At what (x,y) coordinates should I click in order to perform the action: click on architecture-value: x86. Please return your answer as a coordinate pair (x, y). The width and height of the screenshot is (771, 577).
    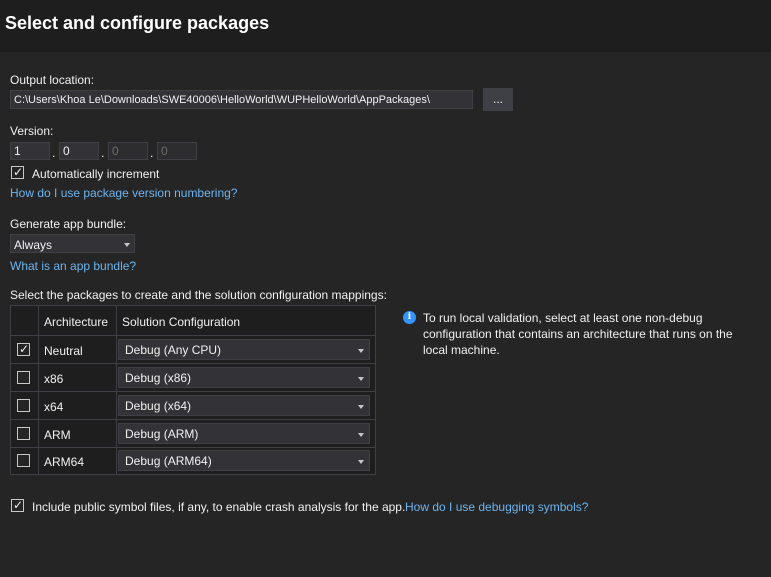
    Looking at the image, I should click on (54, 379).